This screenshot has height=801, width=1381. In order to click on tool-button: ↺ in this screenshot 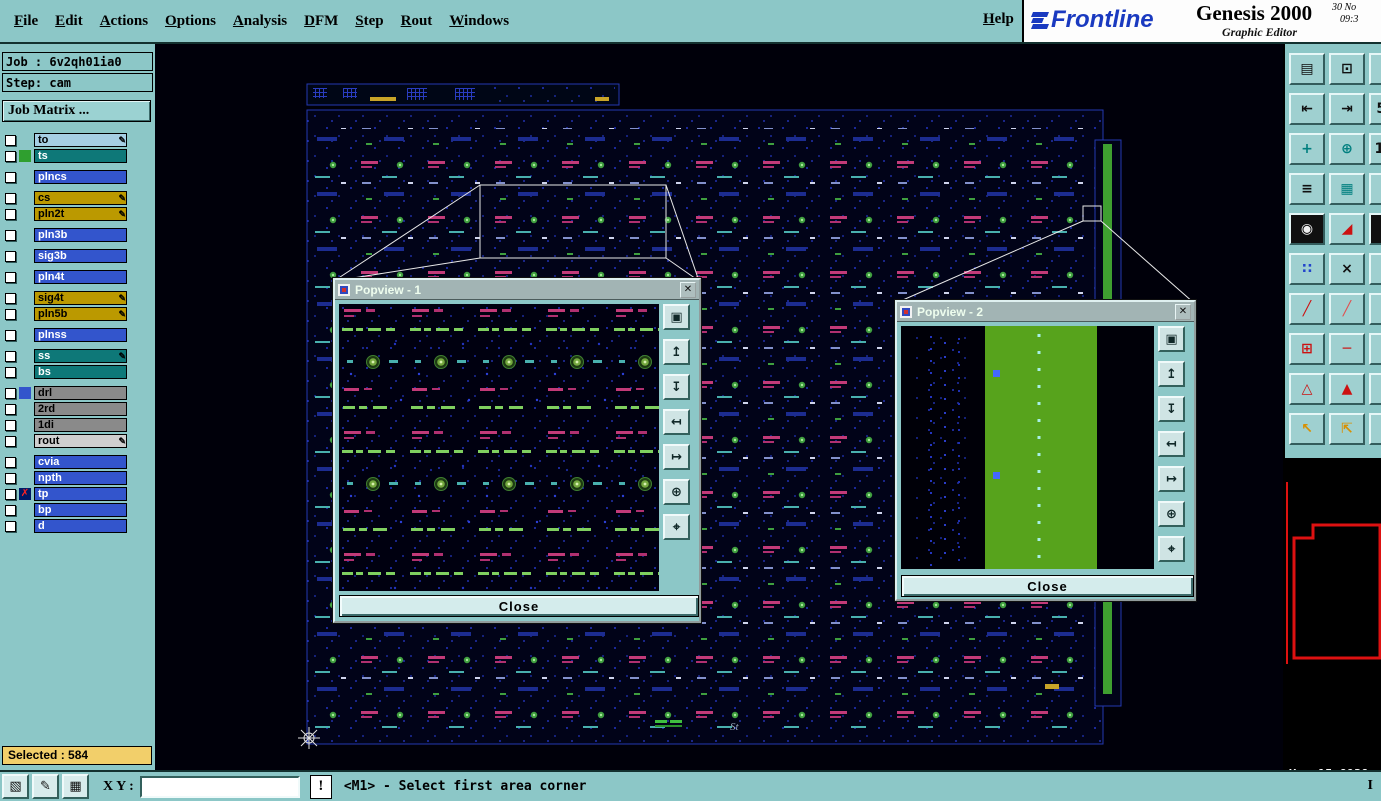, I will do `click(1375, 429)`.